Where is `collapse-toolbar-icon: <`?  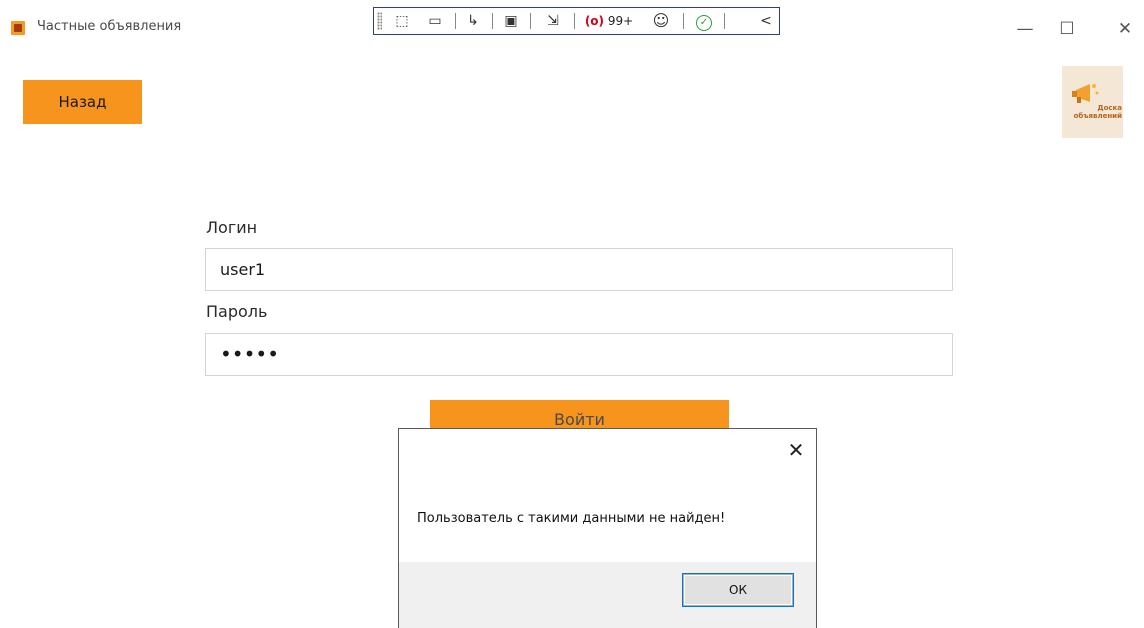 collapse-toolbar-icon: < is located at coordinates (766, 21).